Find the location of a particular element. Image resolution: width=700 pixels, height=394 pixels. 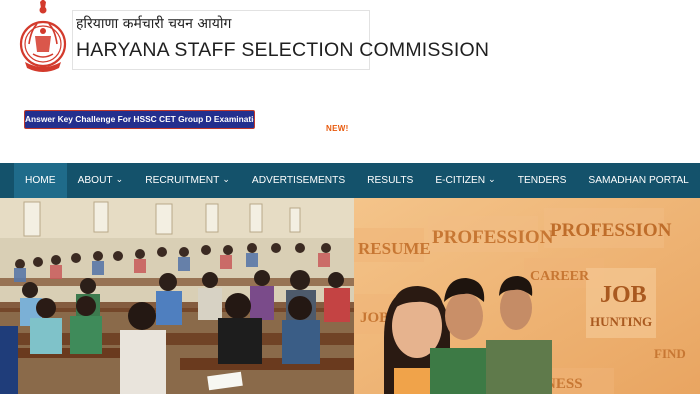

nav-item-samadhan-portal: SAMADHAN PORTAL is located at coordinates (638, 180).